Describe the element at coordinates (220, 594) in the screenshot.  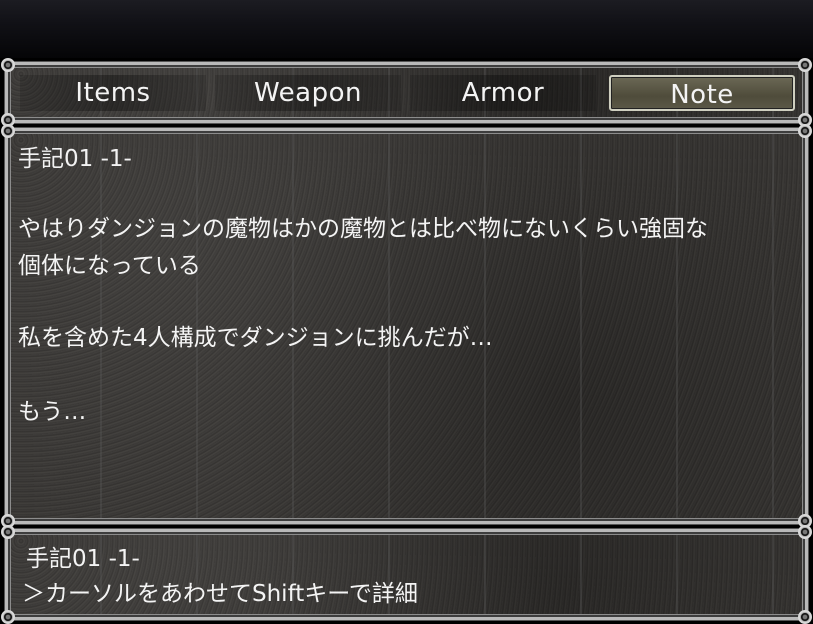
I see `help-hint: ＞カーソルをあわせてShiftキーで詳細` at that location.